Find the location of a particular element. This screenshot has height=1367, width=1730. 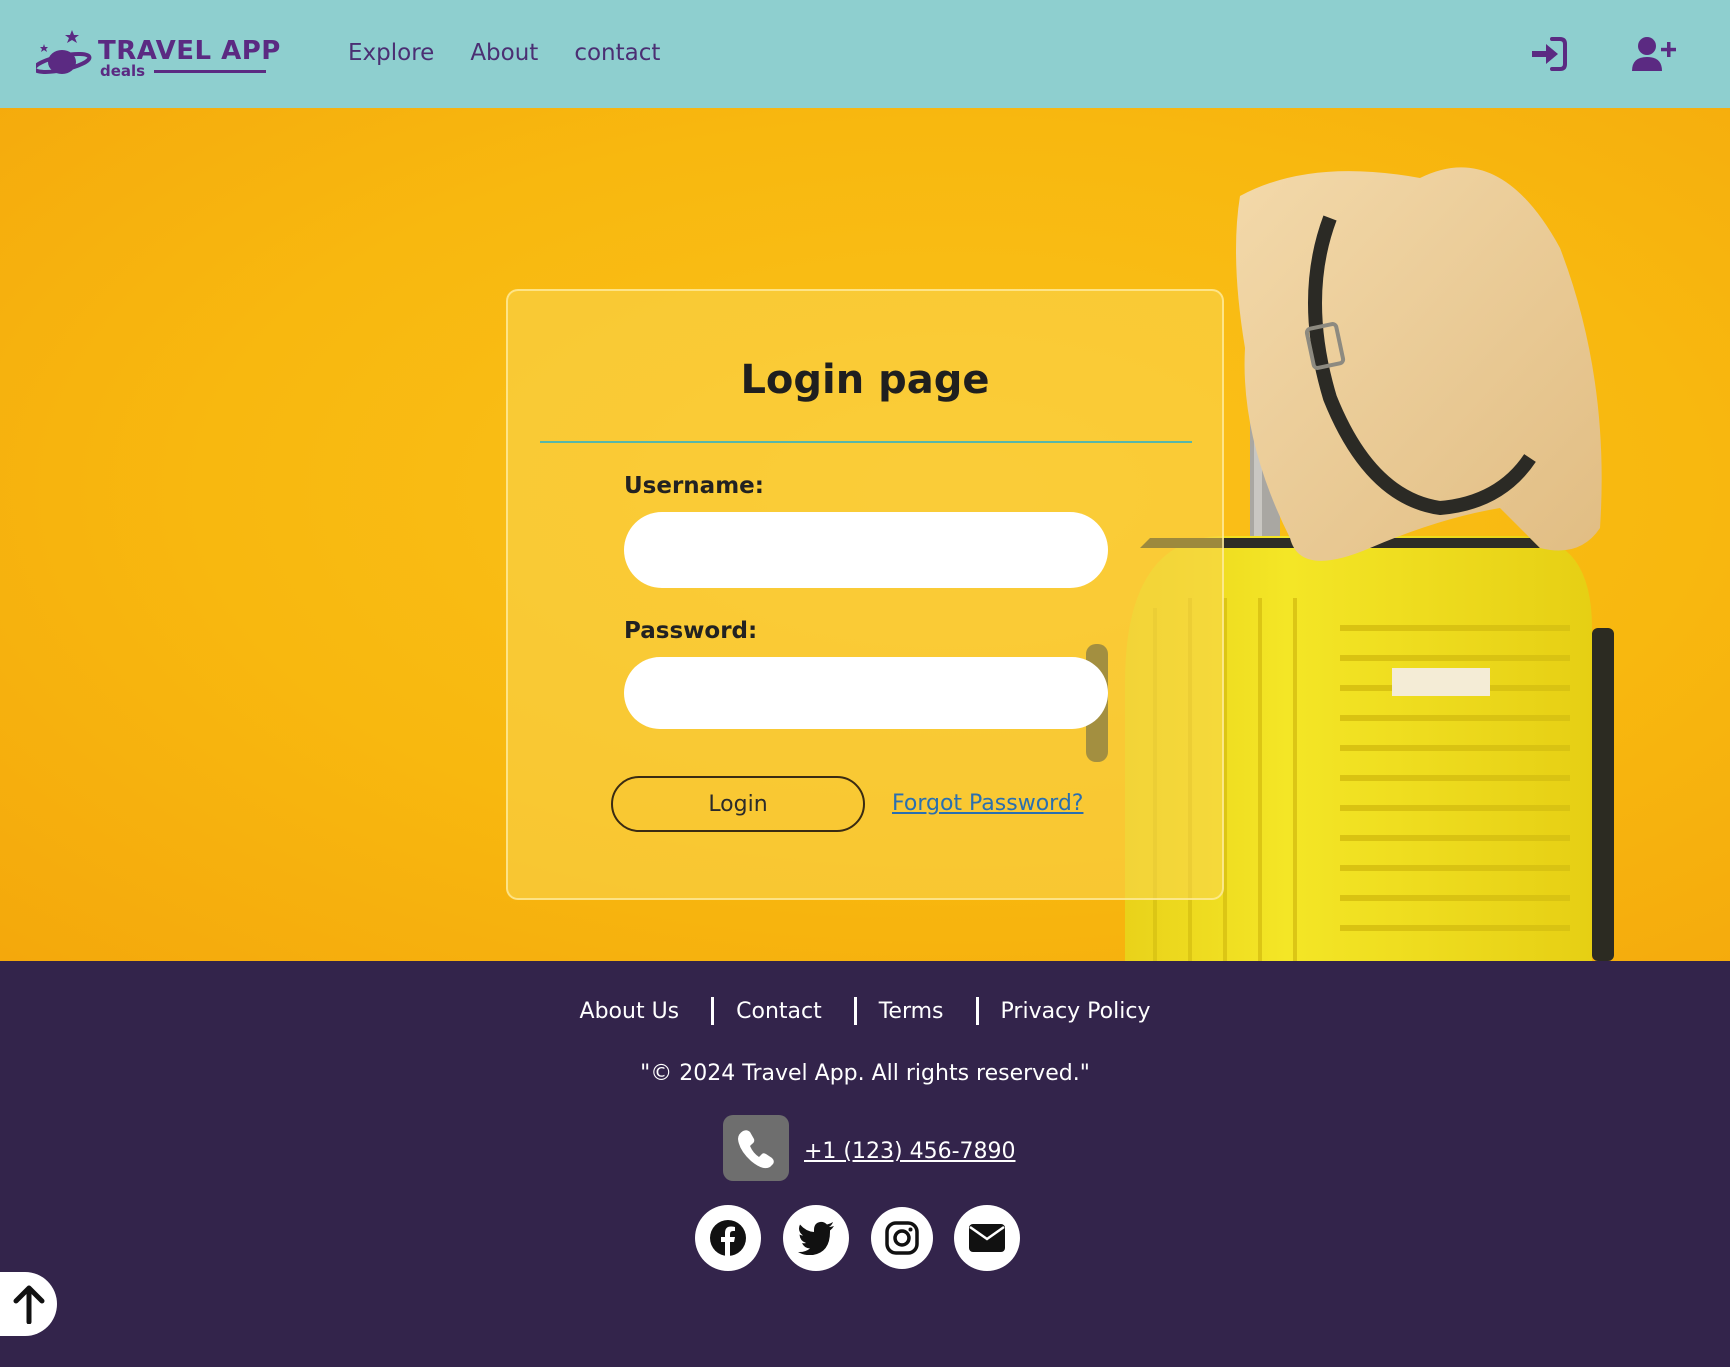

nav-about: About is located at coordinates (504, 53).